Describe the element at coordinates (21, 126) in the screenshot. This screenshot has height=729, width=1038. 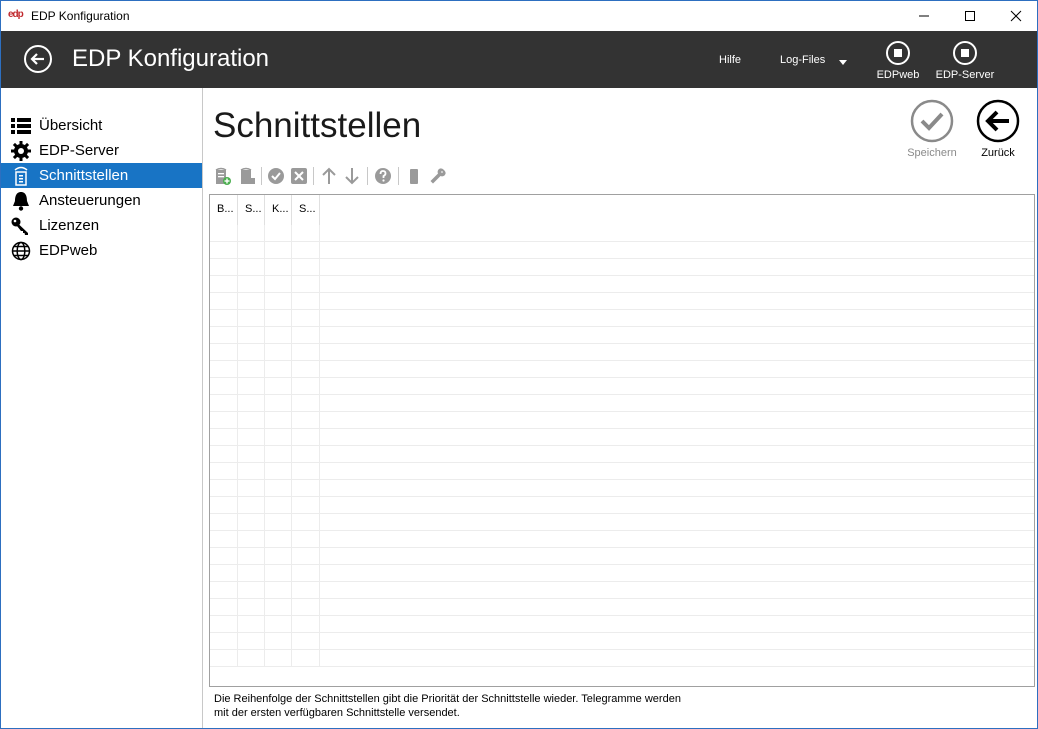
I see `list-icon` at that location.